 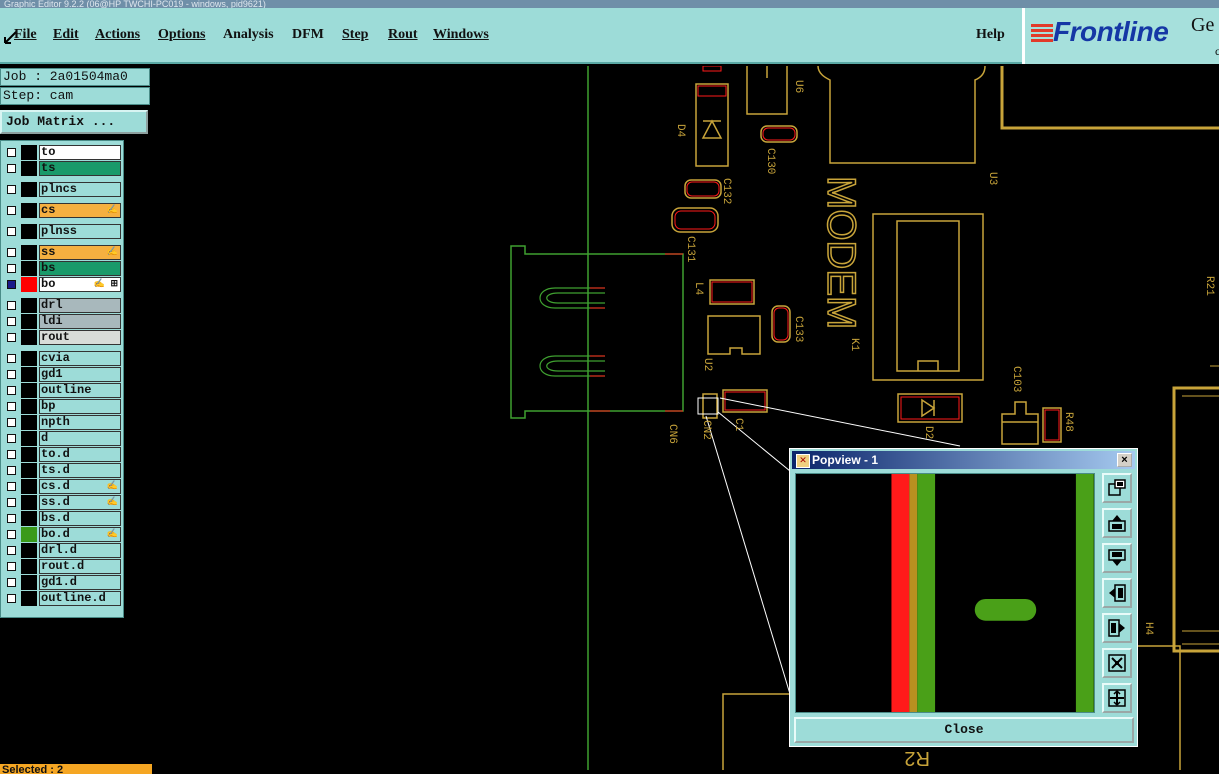 I want to click on layer-row-npth: npth, so click(x=62, y=422).